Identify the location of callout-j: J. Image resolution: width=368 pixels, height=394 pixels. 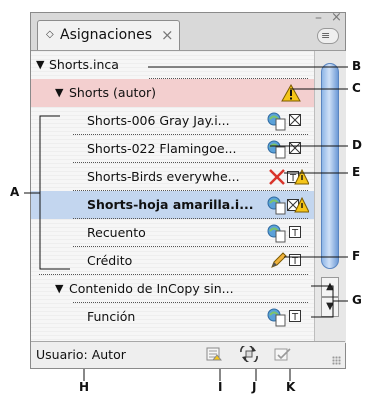
(254, 387).